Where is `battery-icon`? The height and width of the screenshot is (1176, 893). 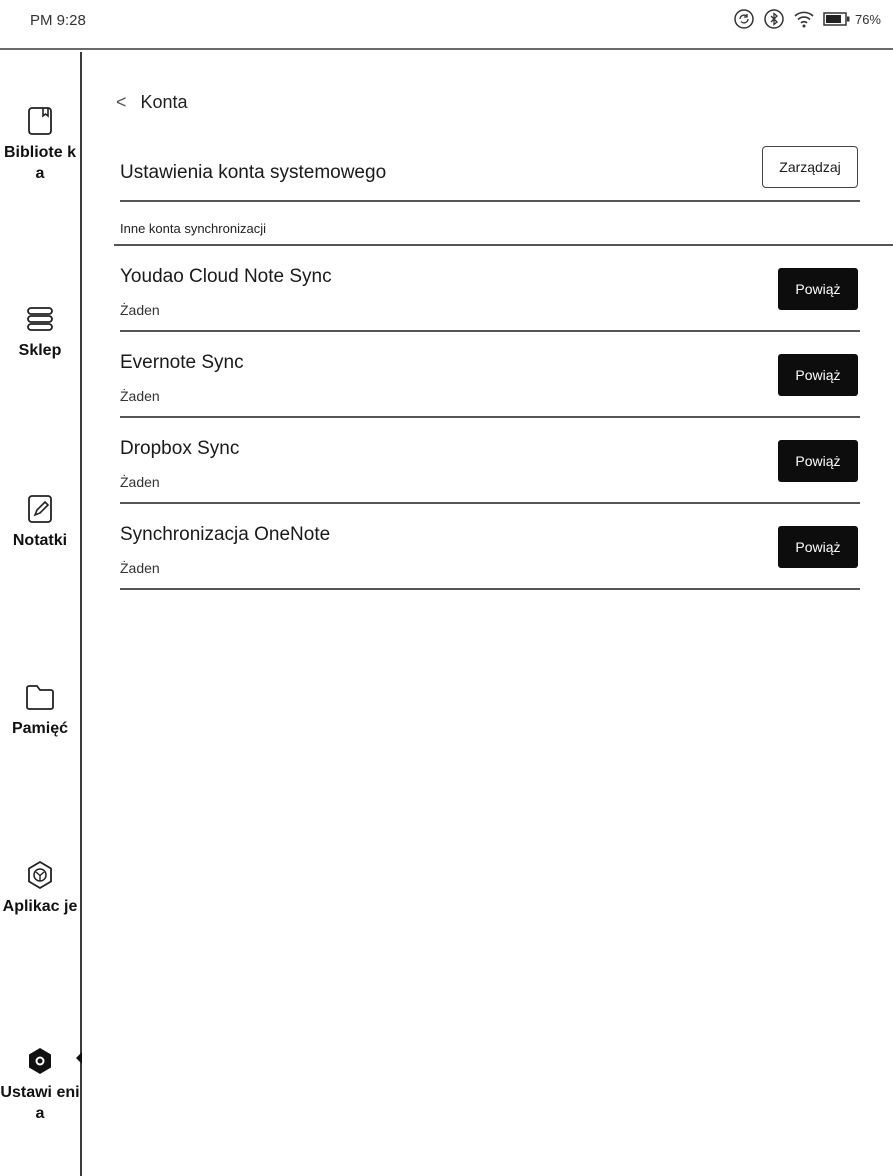
battery-icon is located at coordinates (837, 19).